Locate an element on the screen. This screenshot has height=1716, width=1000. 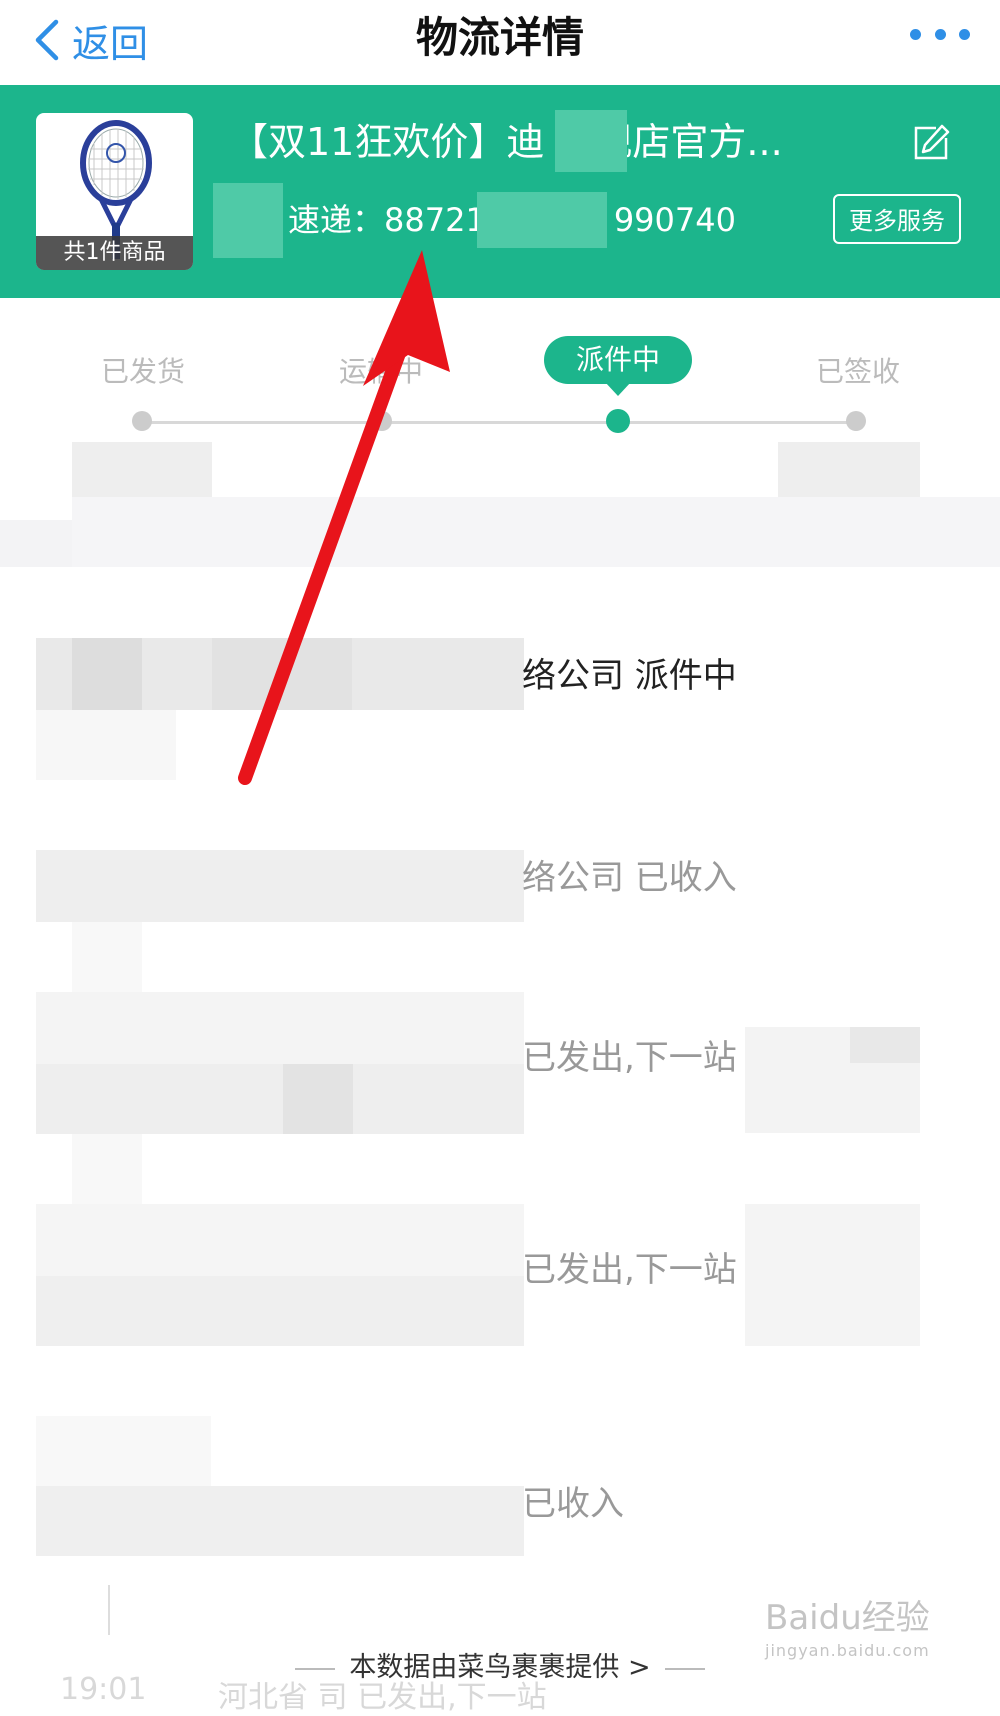
annotation-arrow is located at coordinates (344, 517).